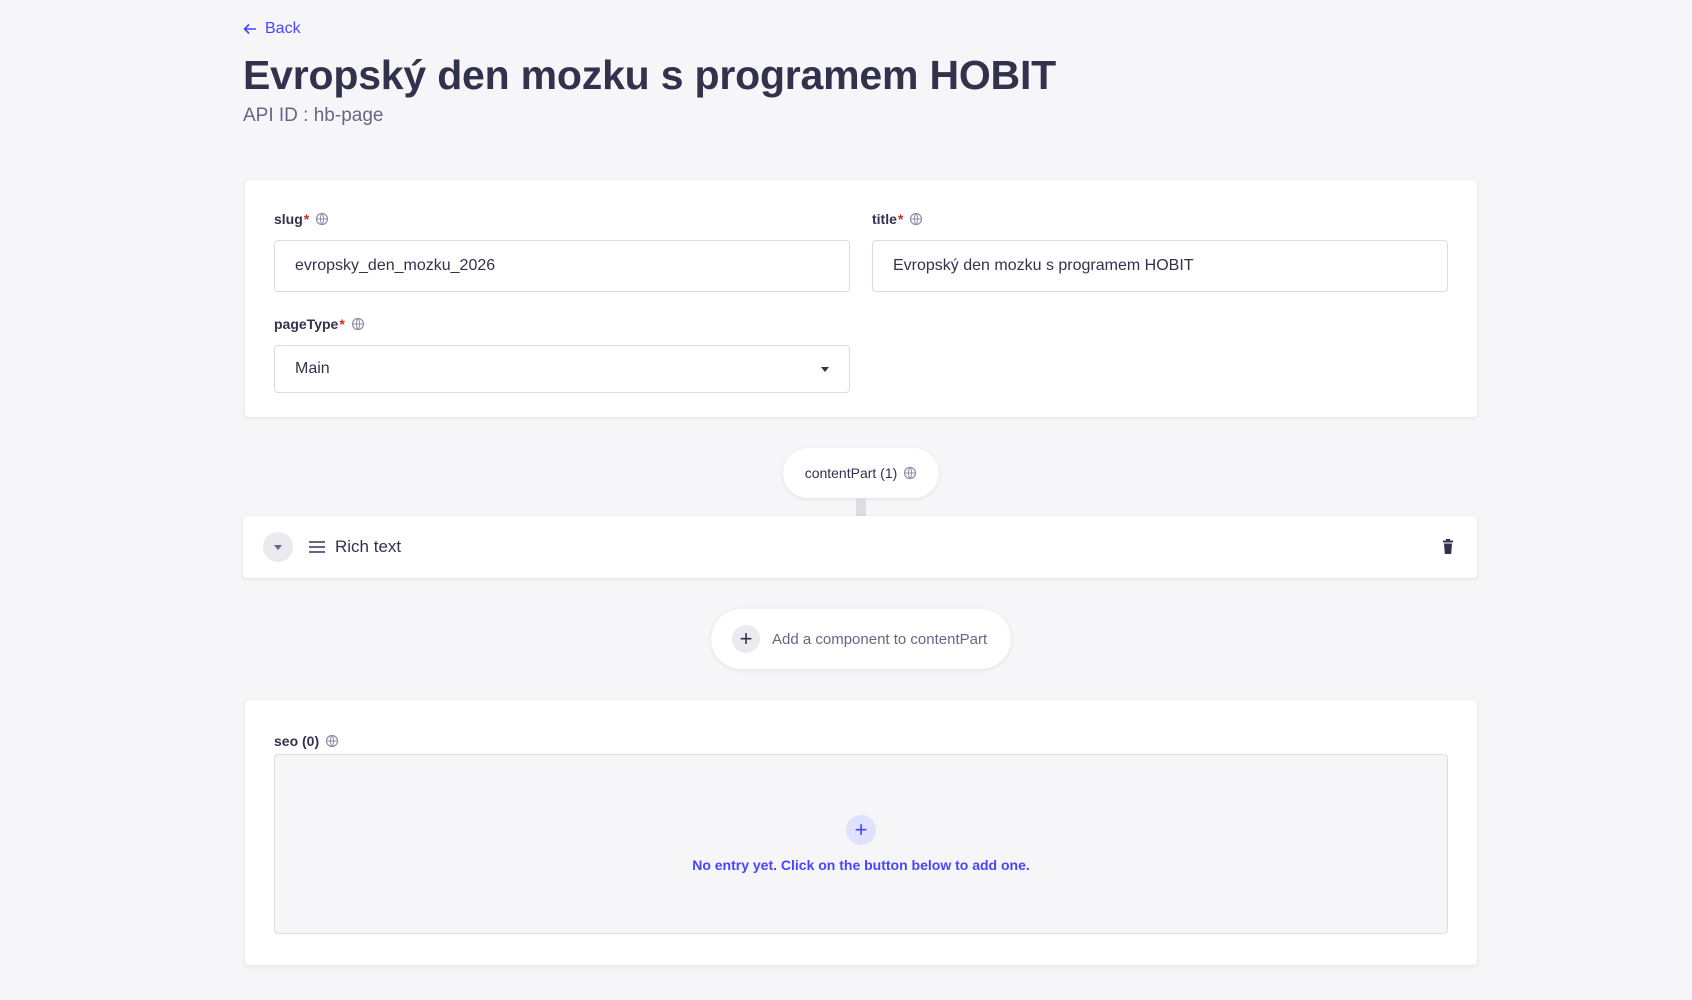 Image resolution: width=1692 pixels, height=1000 pixels. I want to click on page-type-label: pageType, so click(306, 324).